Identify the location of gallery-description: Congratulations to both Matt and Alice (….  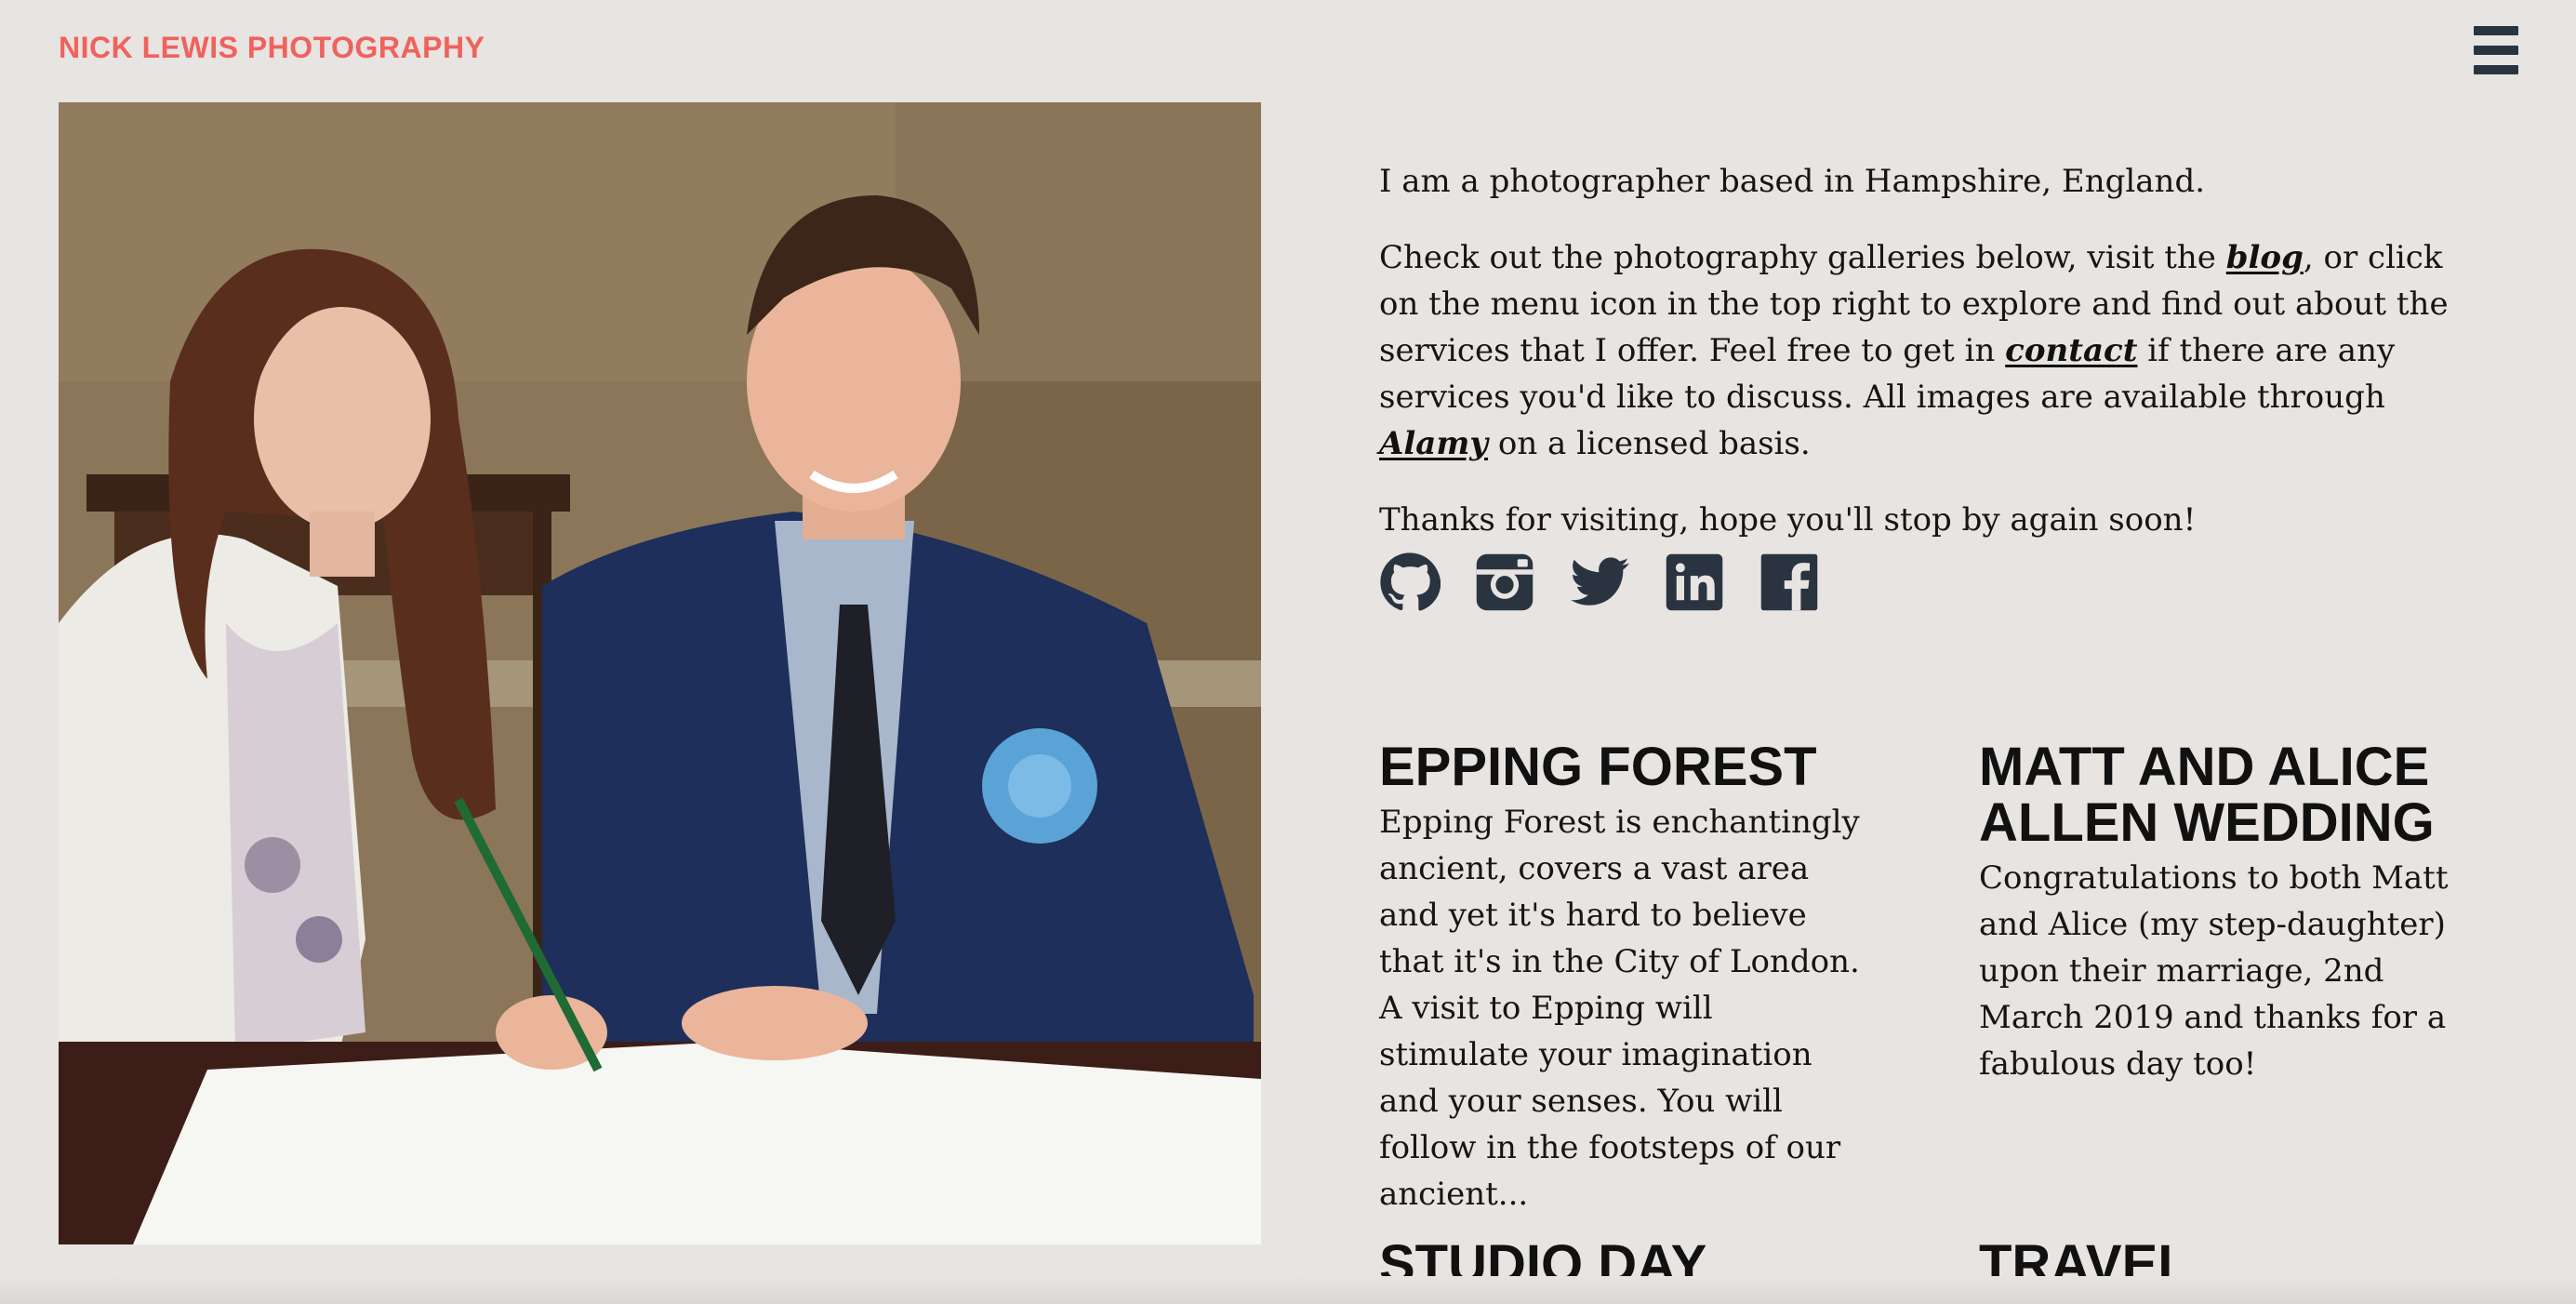
(2214, 971).